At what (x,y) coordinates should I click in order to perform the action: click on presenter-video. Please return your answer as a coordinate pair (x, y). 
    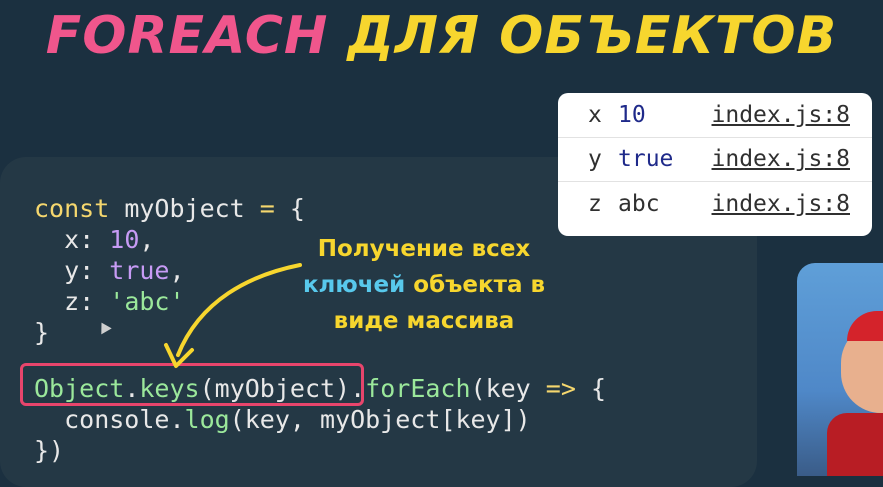
    Looking at the image, I should click on (840, 369).